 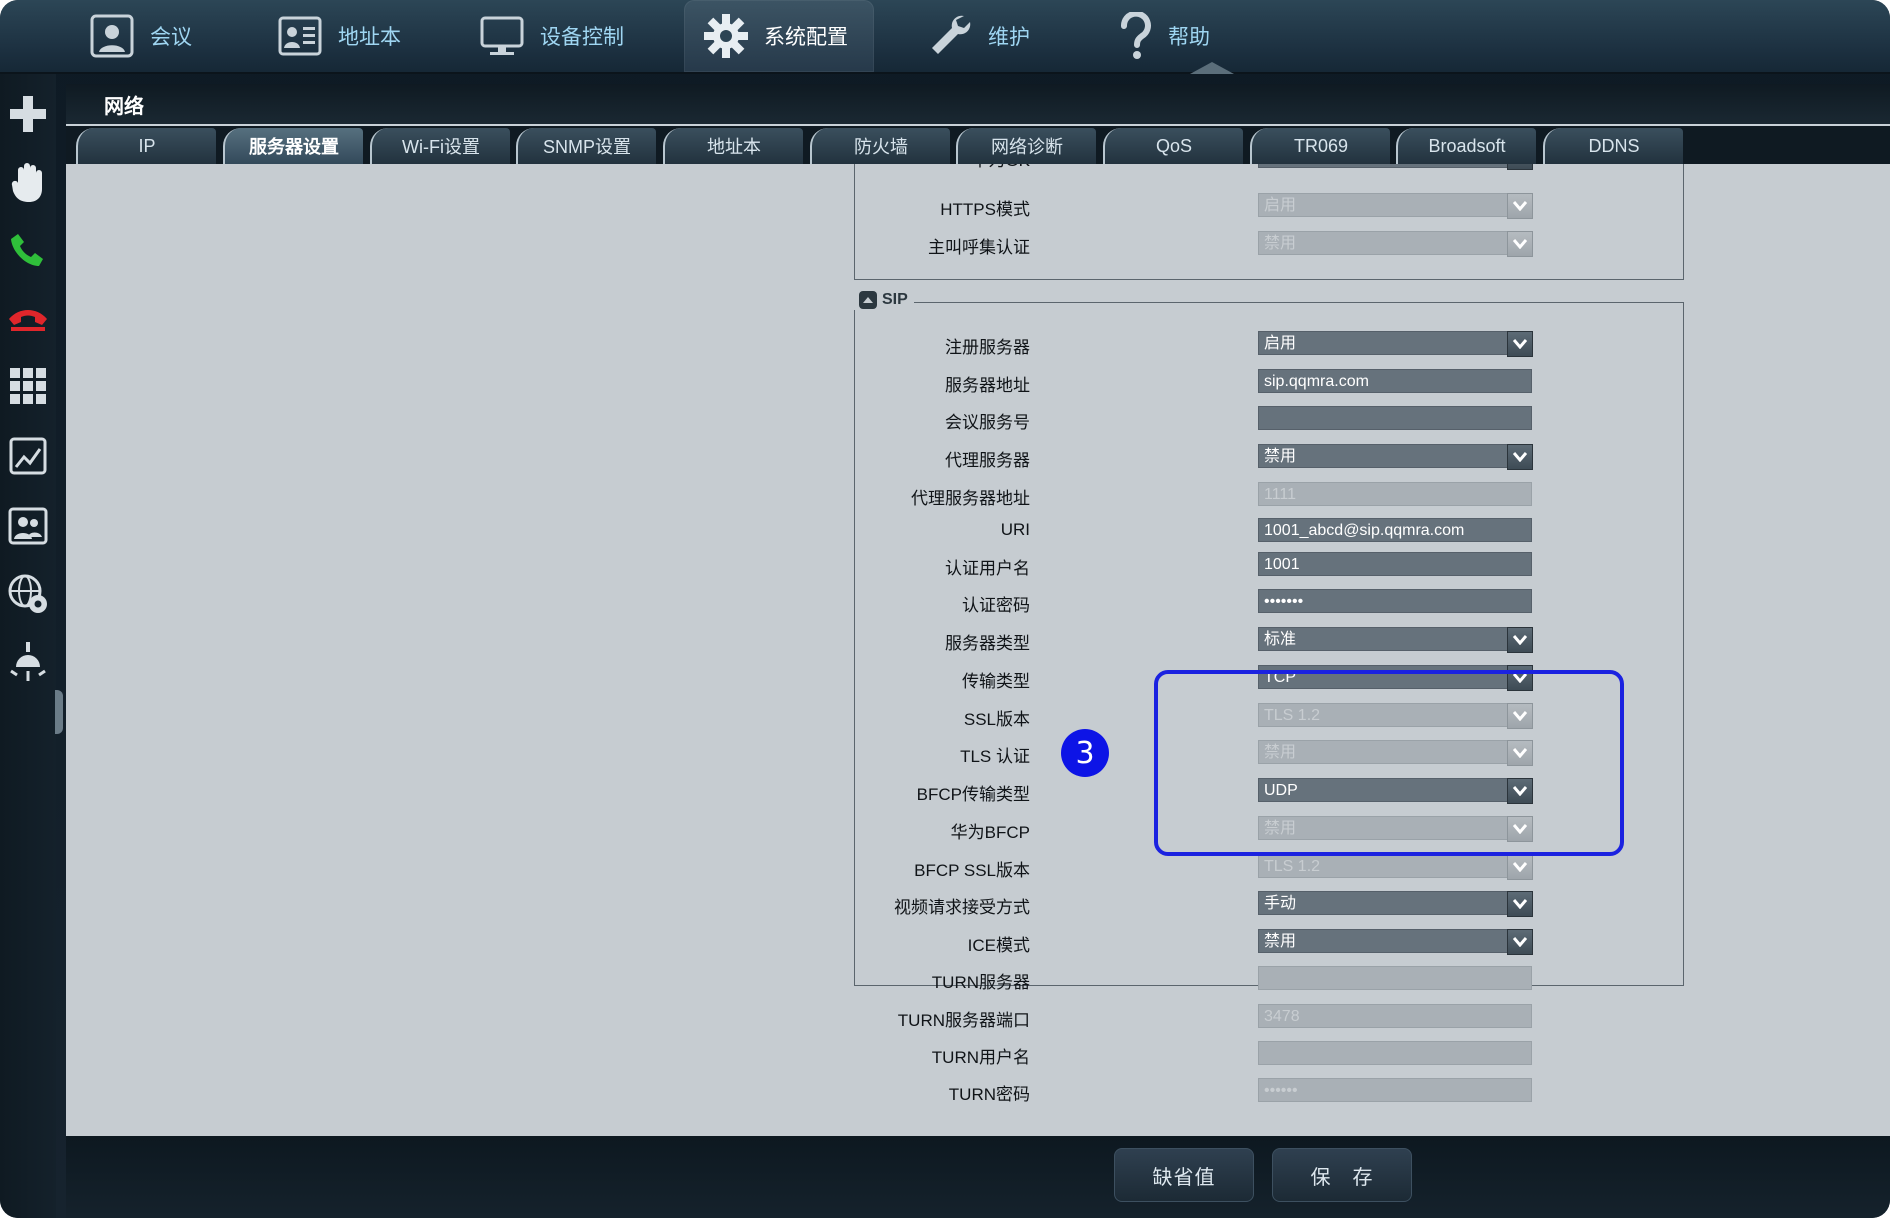 What do you see at coordinates (978, 904) in the screenshot?
I see `setting-row: 视频请求接受方式 手动` at bounding box center [978, 904].